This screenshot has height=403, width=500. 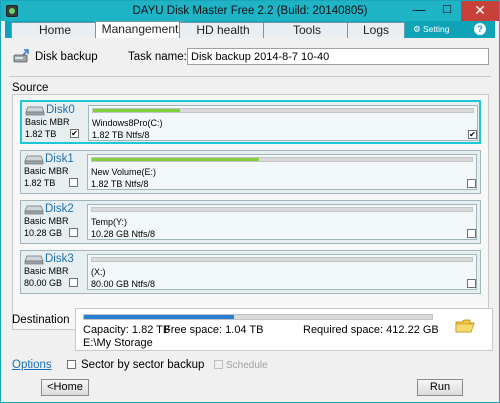 I want to click on destination-required-space: Required space: 412.22 GB, so click(x=371, y=330).